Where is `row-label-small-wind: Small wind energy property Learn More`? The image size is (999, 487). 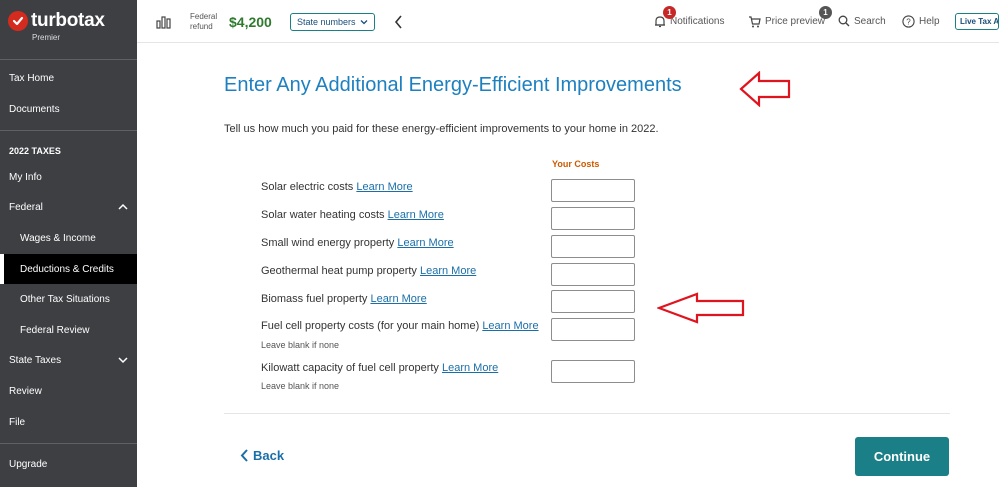
row-label-small-wind: Small wind energy property Learn More is located at coordinates (357, 243).